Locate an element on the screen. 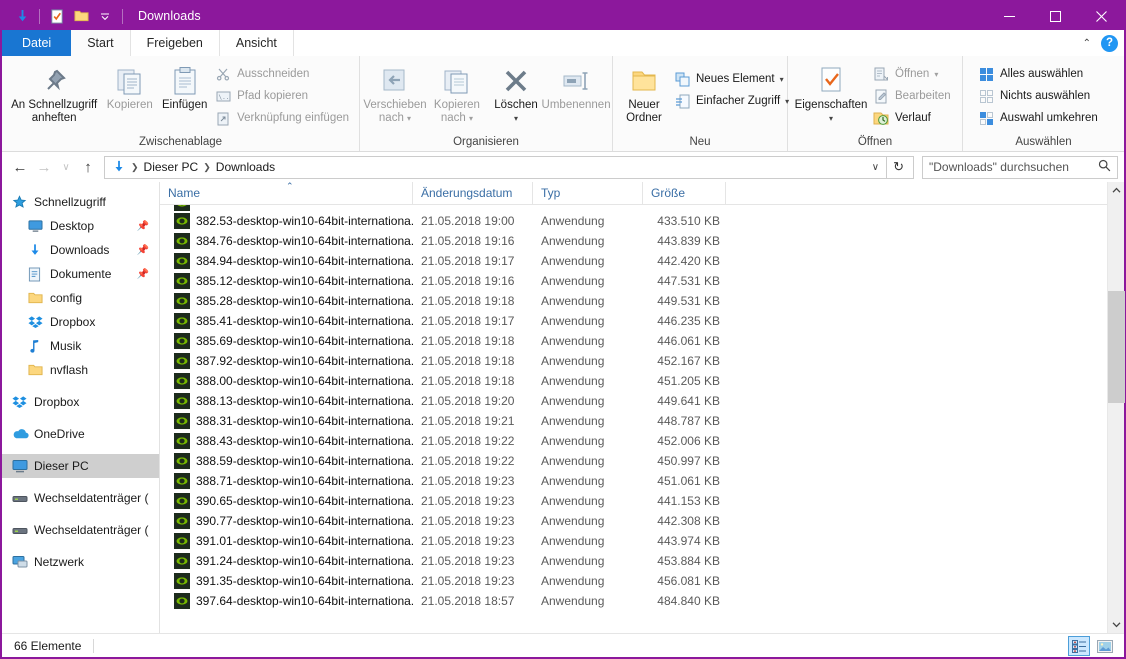 The image size is (1126, 659). sidebar-item-wechseldatentraeger-1: Wechseldatenträger ( is located at coordinates (80, 498).